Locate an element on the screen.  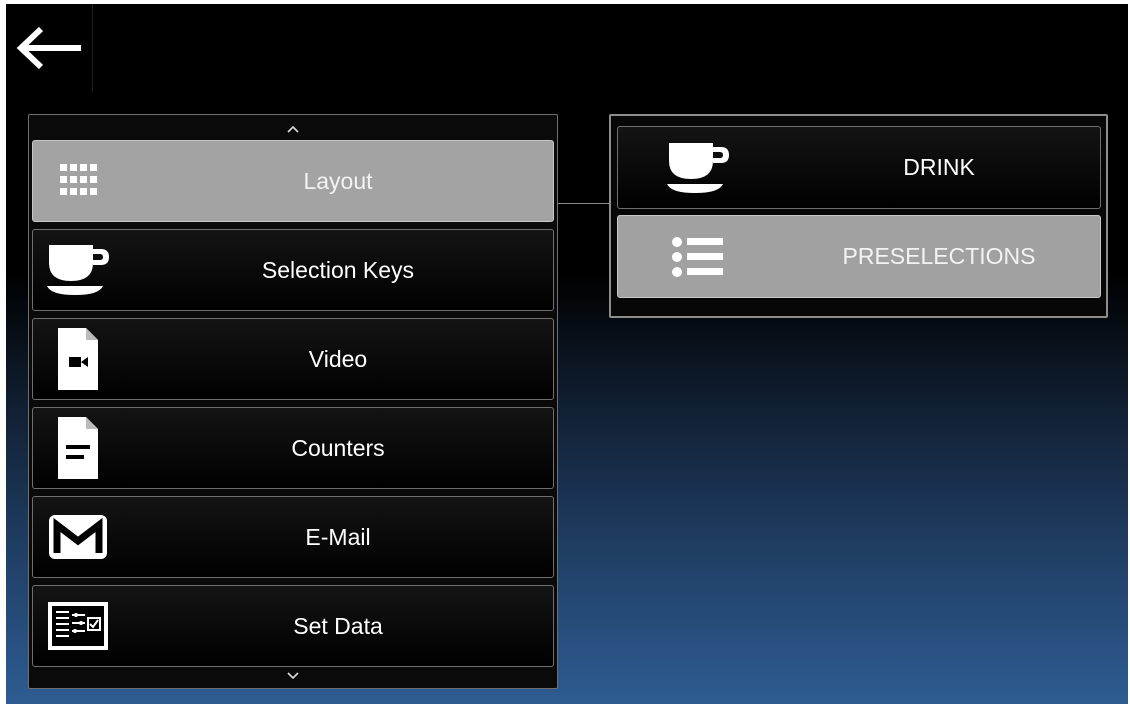
menu-item-label: Counters is located at coordinates (338, 447).